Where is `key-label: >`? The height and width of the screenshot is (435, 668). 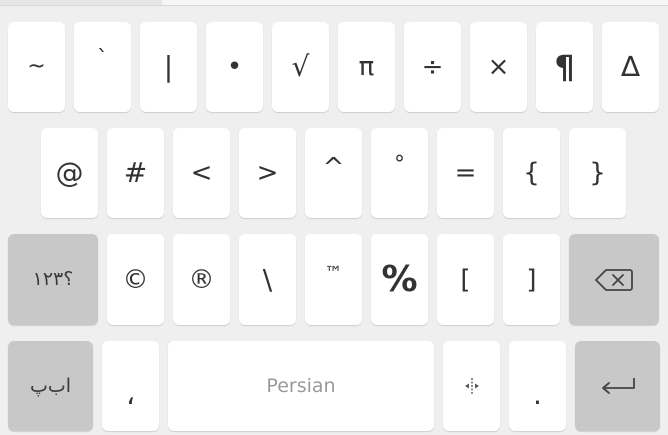 key-label: > is located at coordinates (267, 173).